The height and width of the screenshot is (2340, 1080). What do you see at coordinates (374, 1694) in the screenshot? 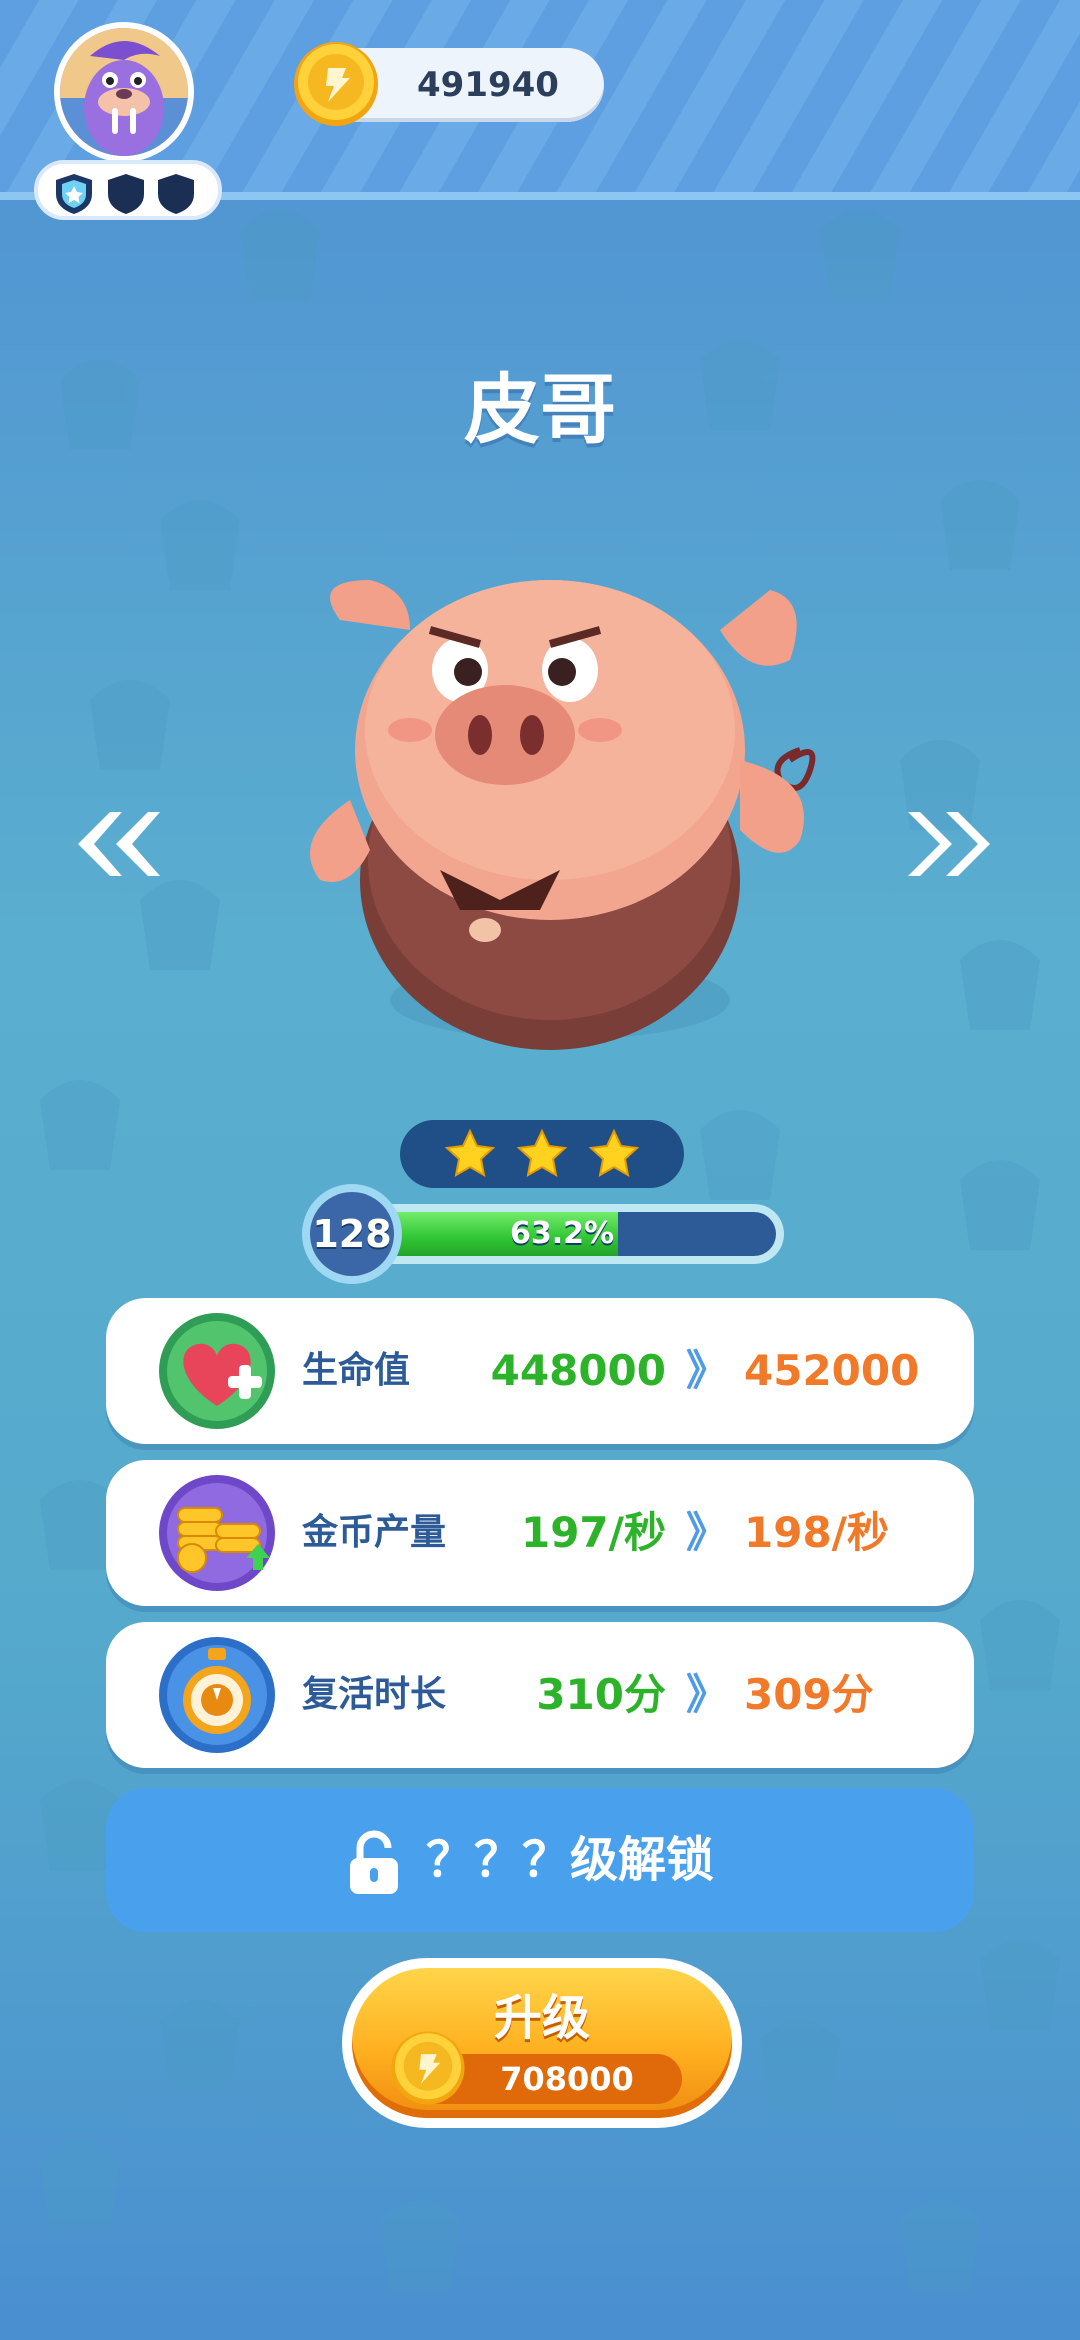
I see `stat-label: 复活时长` at bounding box center [374, 1694].